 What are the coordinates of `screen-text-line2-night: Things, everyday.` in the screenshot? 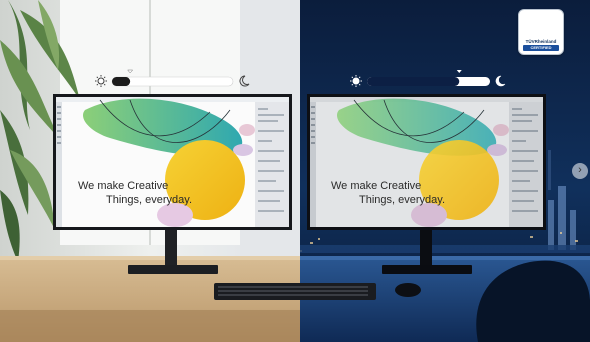 It's located at (402, 200).